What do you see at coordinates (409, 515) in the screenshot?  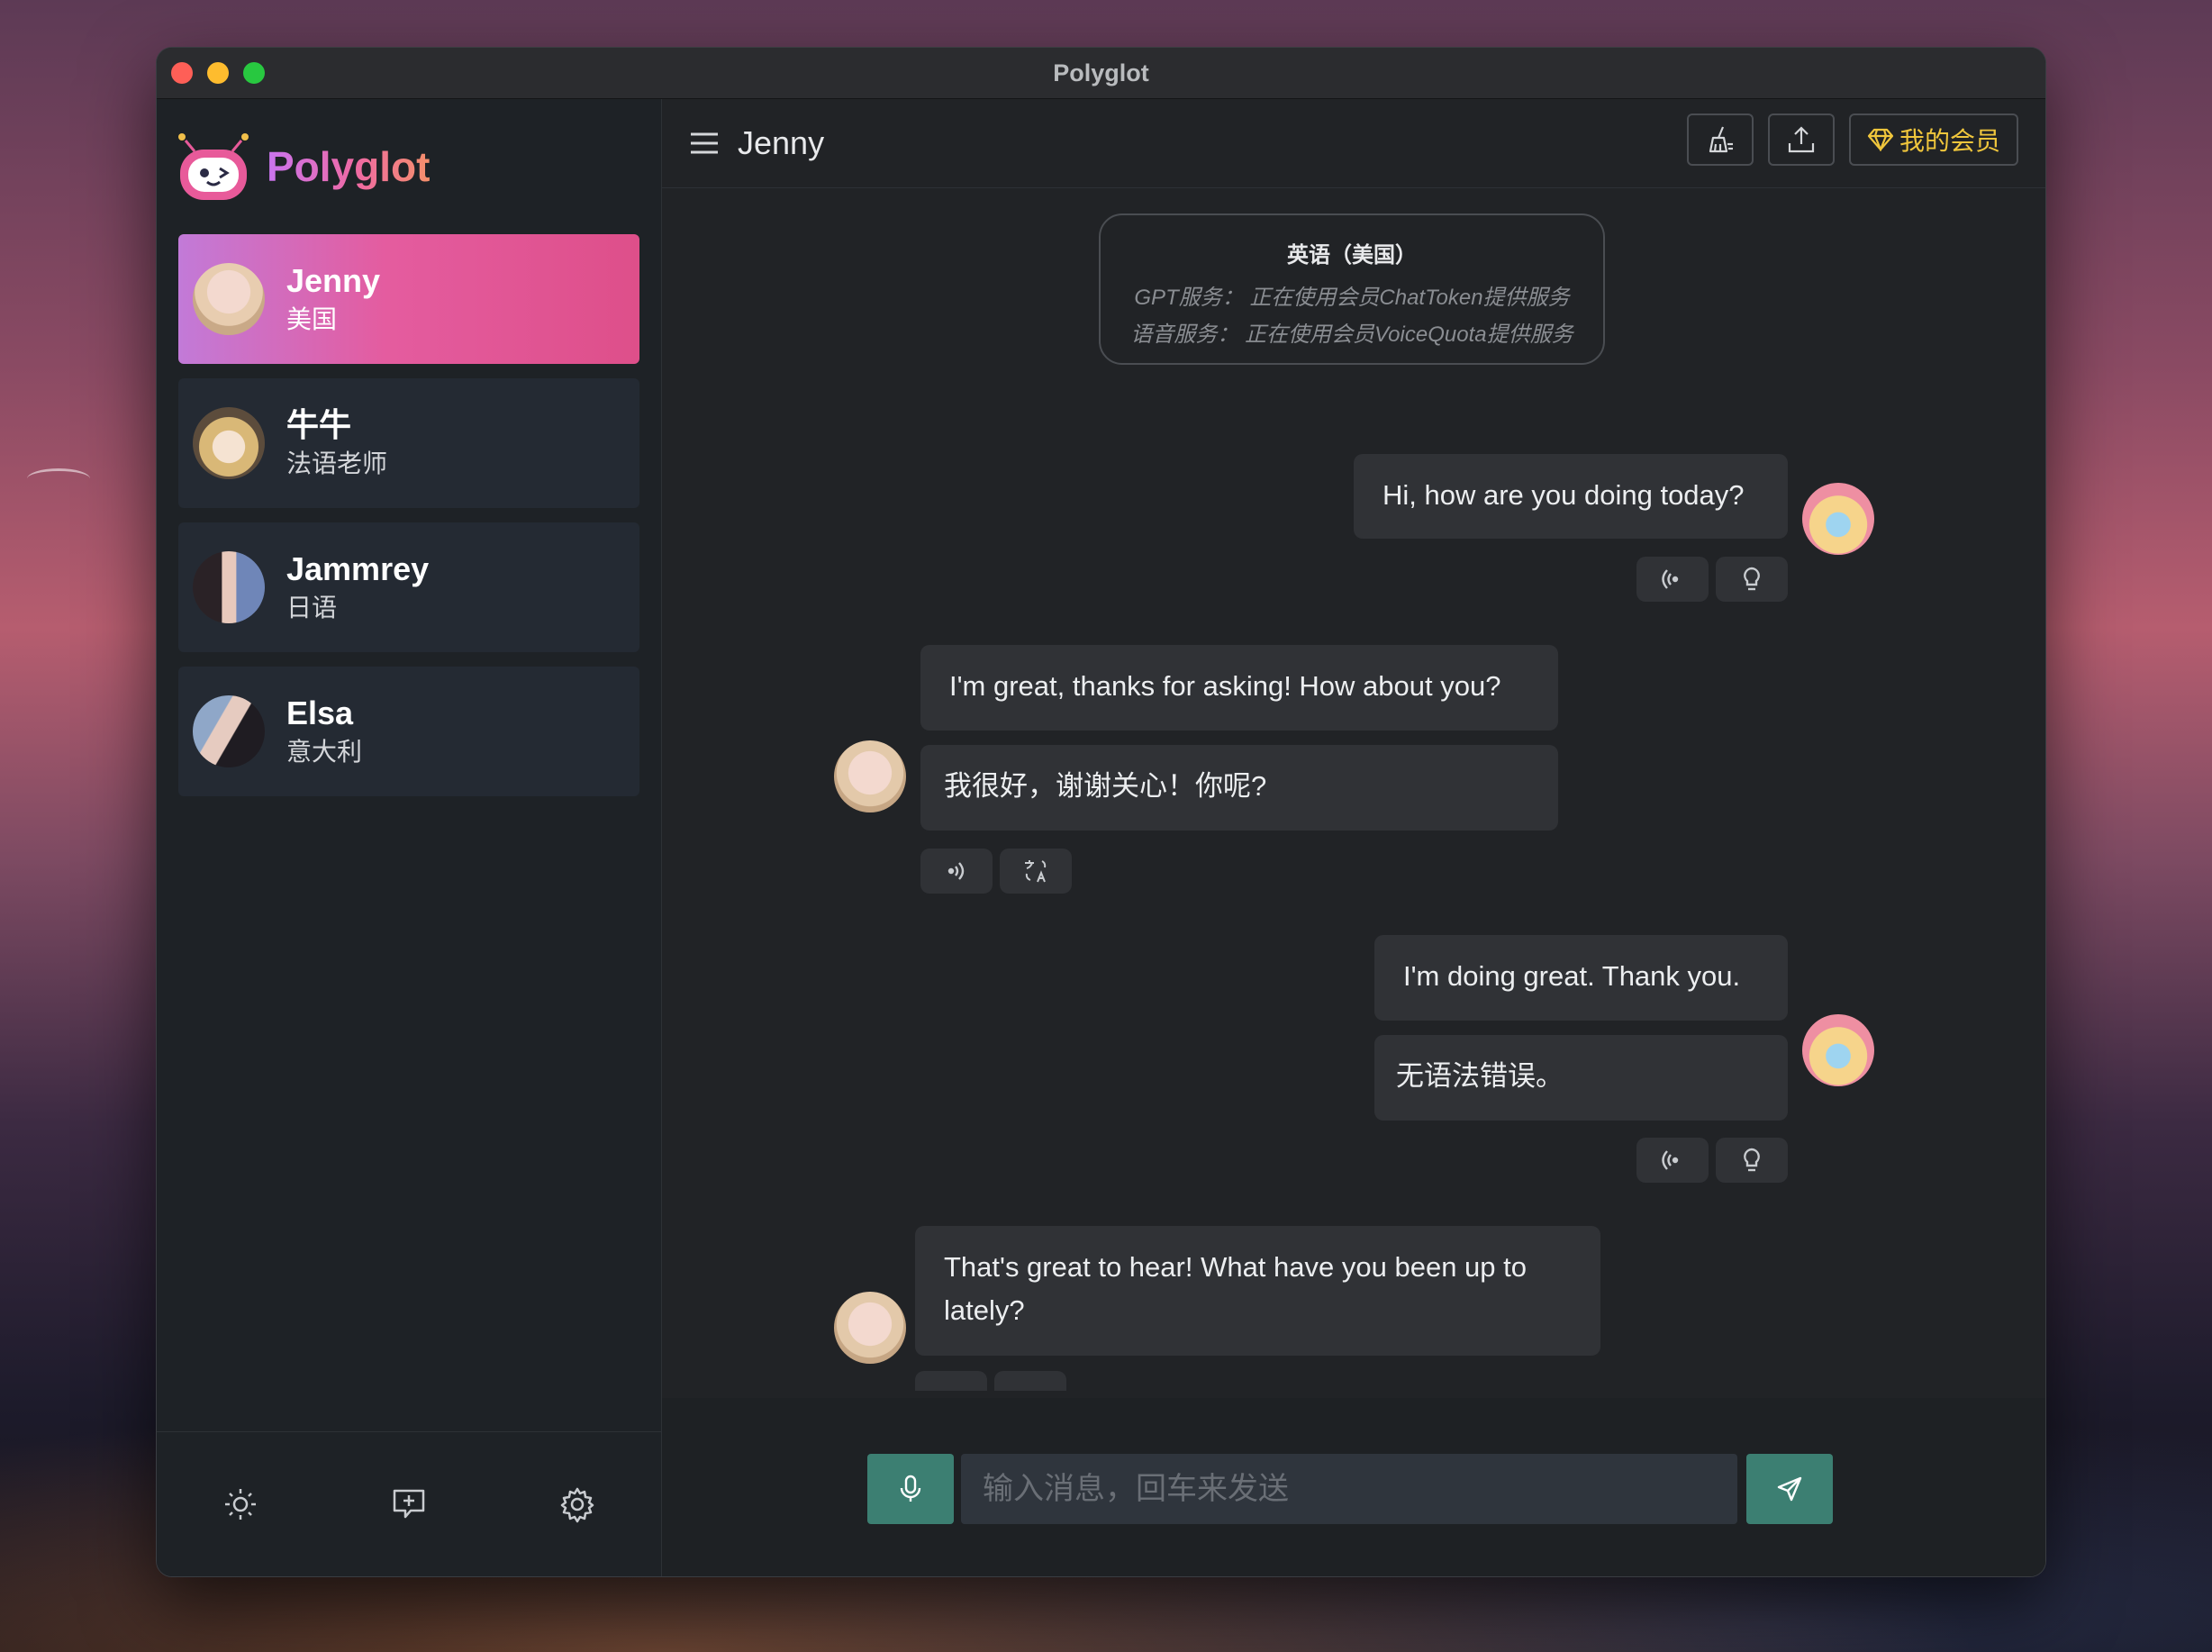 I see `contact-list: Jenny 美国 牛牛 法语老师 Jammrey 日语 Elsa 意大利` at bounding box center [409, 515].